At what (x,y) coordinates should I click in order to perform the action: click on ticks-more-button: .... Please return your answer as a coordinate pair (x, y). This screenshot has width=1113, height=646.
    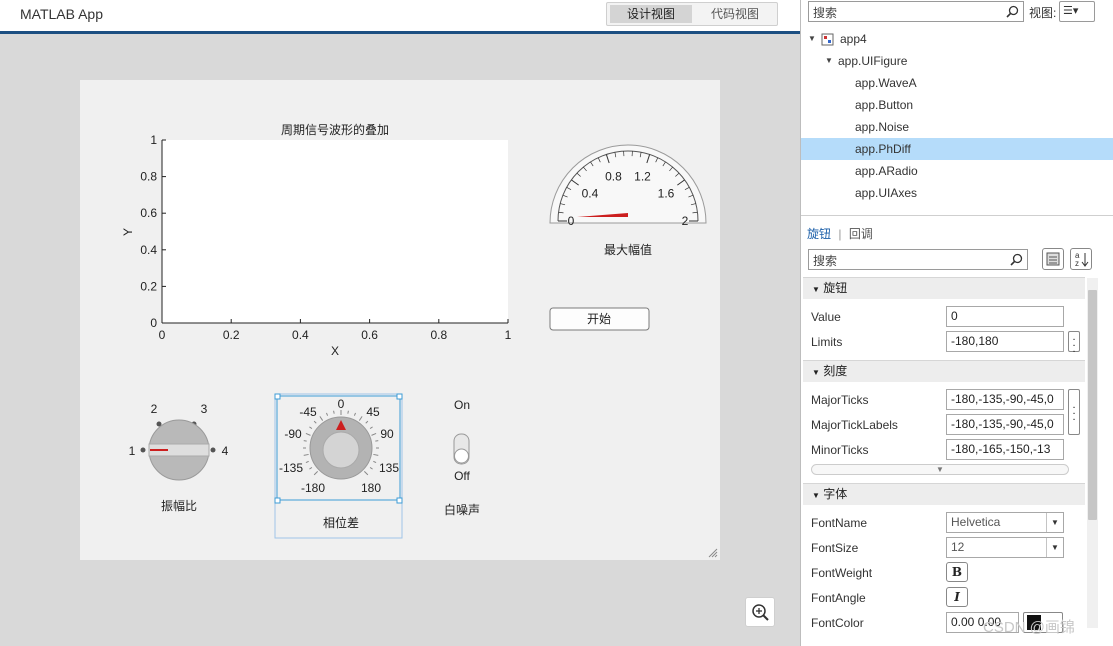
    Looking at the image, I should click on (1074, 412).